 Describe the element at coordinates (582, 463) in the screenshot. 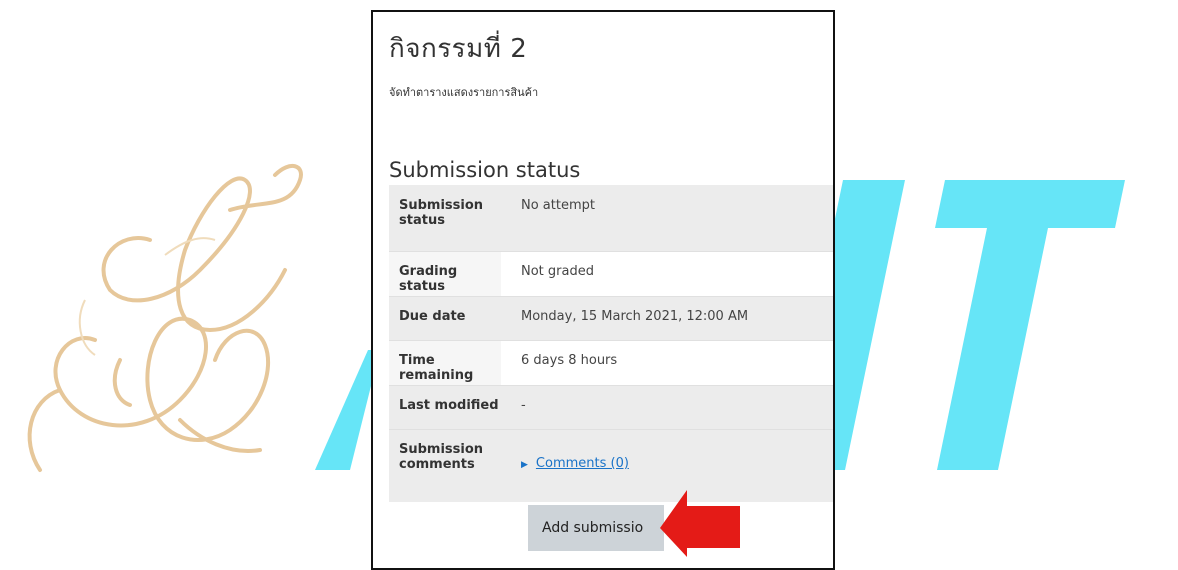

I see `comments-link: Comments (0)` at that location.